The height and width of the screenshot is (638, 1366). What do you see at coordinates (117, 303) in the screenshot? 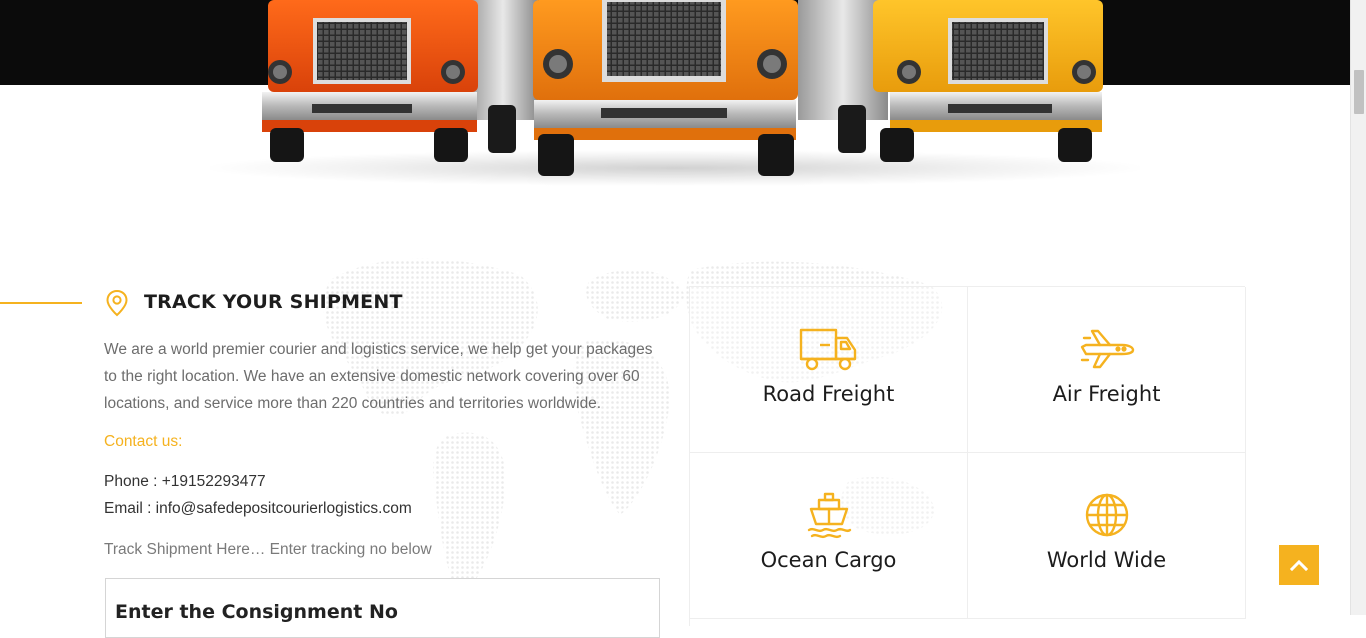
I see `location-pin-icon` at bounding box center [117, 303].